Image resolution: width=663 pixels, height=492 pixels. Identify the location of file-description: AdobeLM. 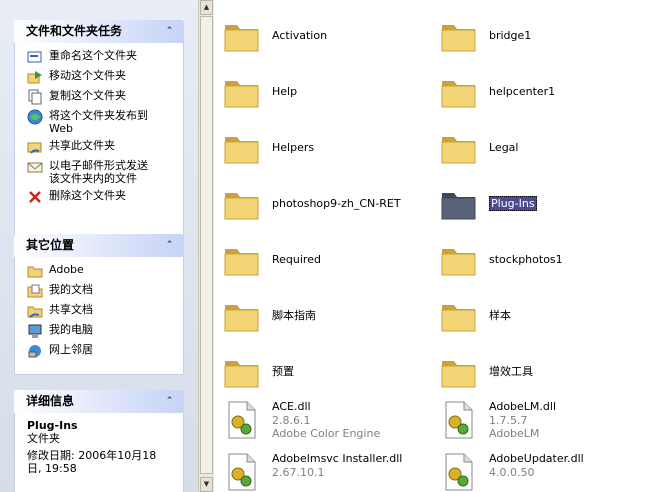
(514, 433).